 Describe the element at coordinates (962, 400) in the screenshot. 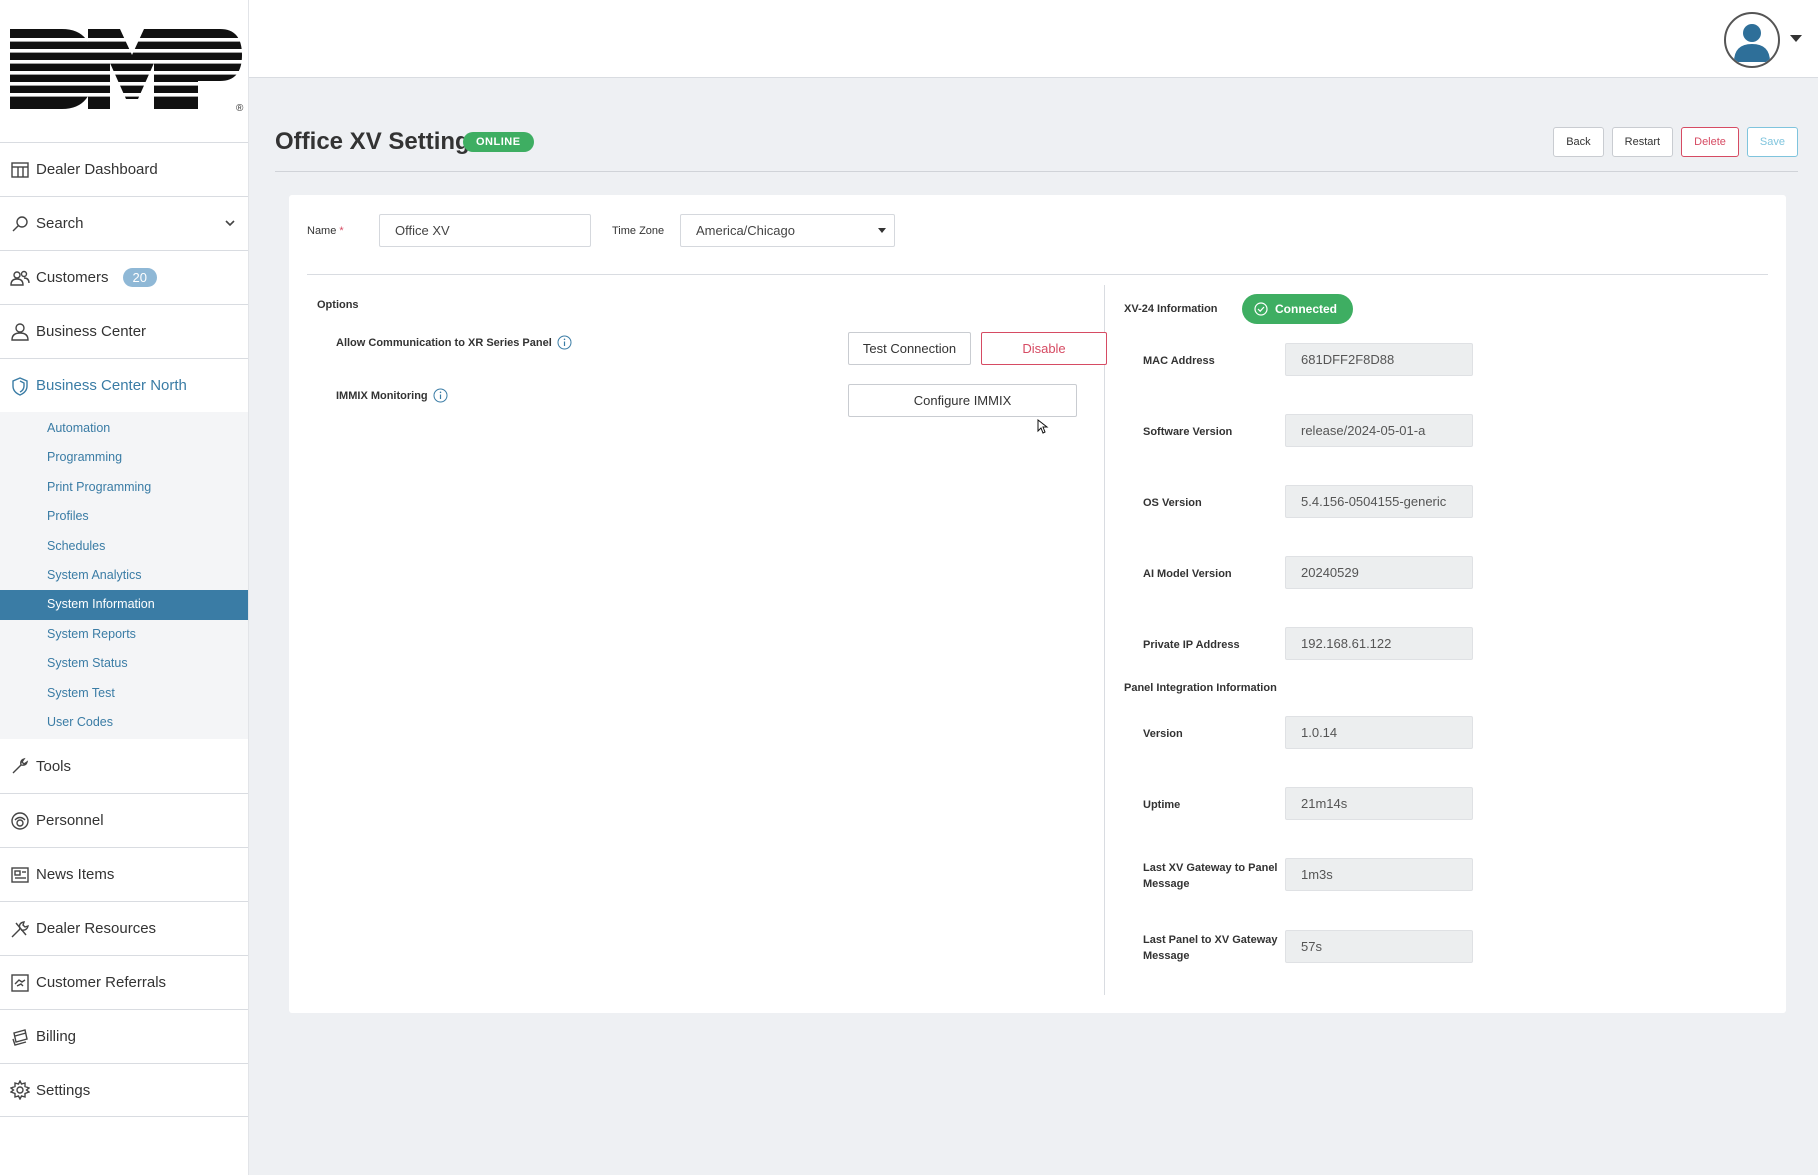

I see `configure-immix-button: Configure IMMIX` at that location.